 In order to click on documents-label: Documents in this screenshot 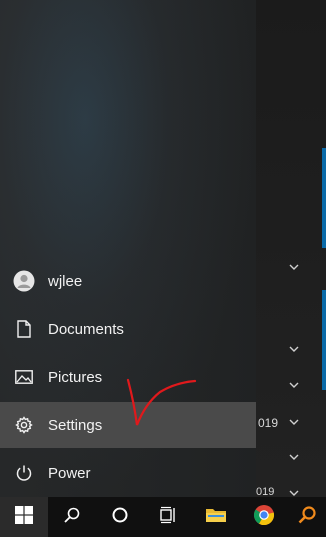, I will do `click(86, 329)`.